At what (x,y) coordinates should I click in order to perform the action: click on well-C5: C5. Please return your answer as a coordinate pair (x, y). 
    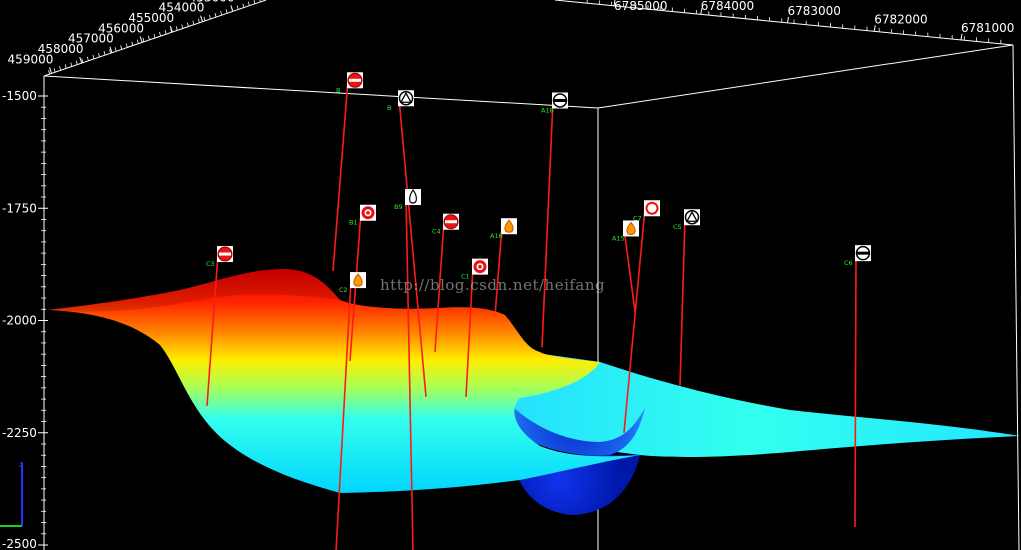
    Looking at the image, I should click on (686, 297).